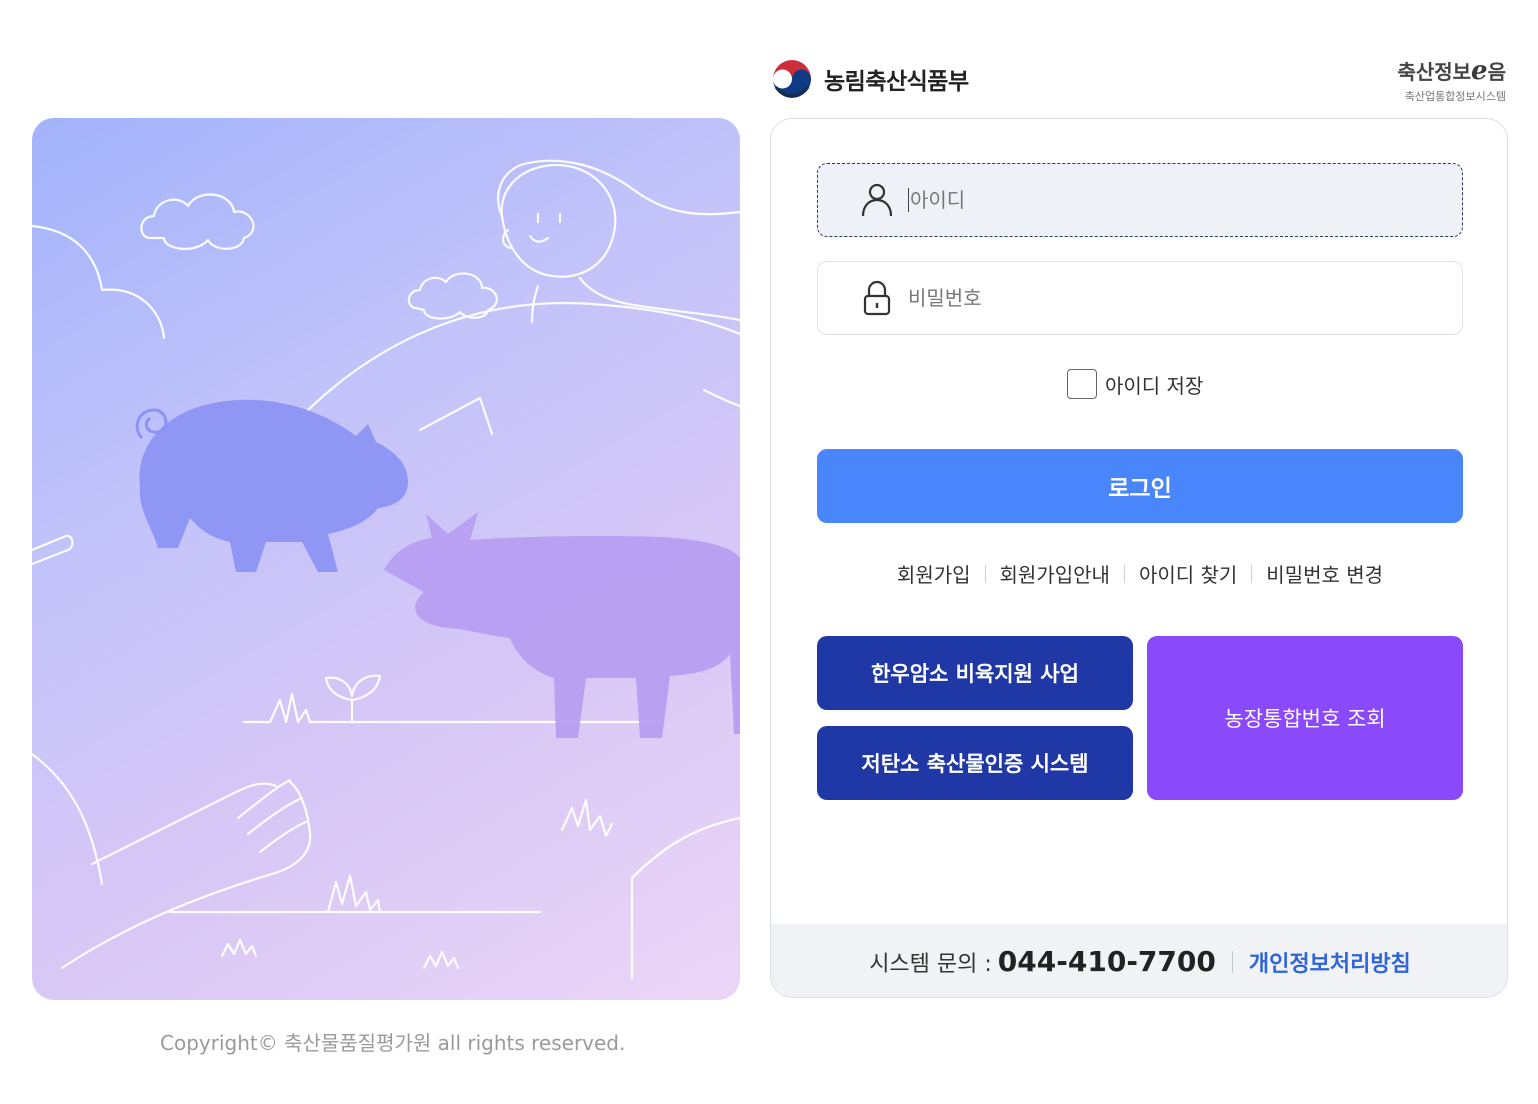 Image resolution: width=1538 pixels, height=1104 pixels. Describe the element at coordinates (1455, 96) in the screenshot. I see `brand-subtitle: 축산업통합정보시스템` at that location.